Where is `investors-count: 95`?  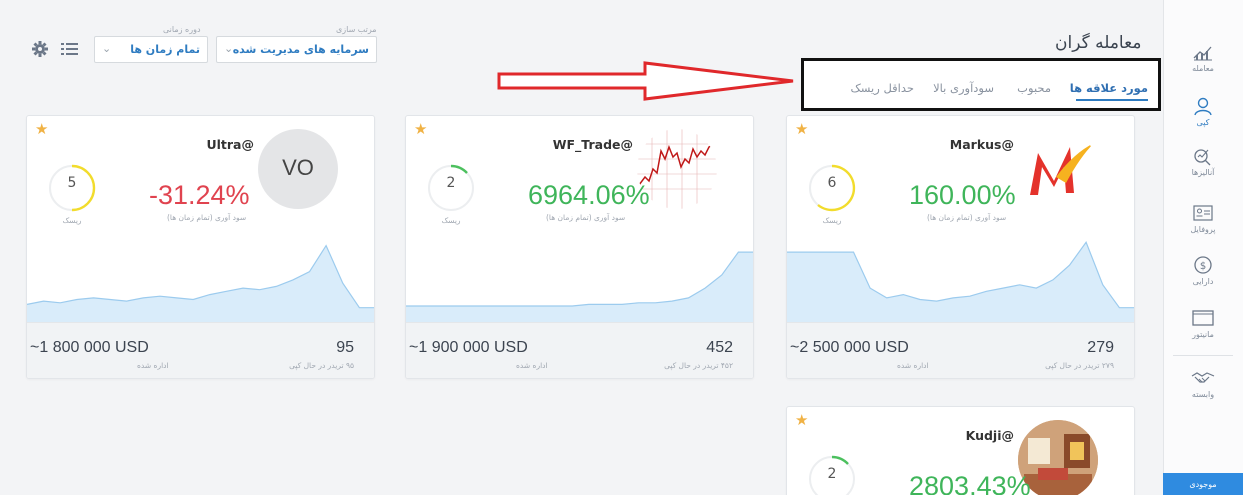
investors-count: 95 is located at coordinates (345, 347).